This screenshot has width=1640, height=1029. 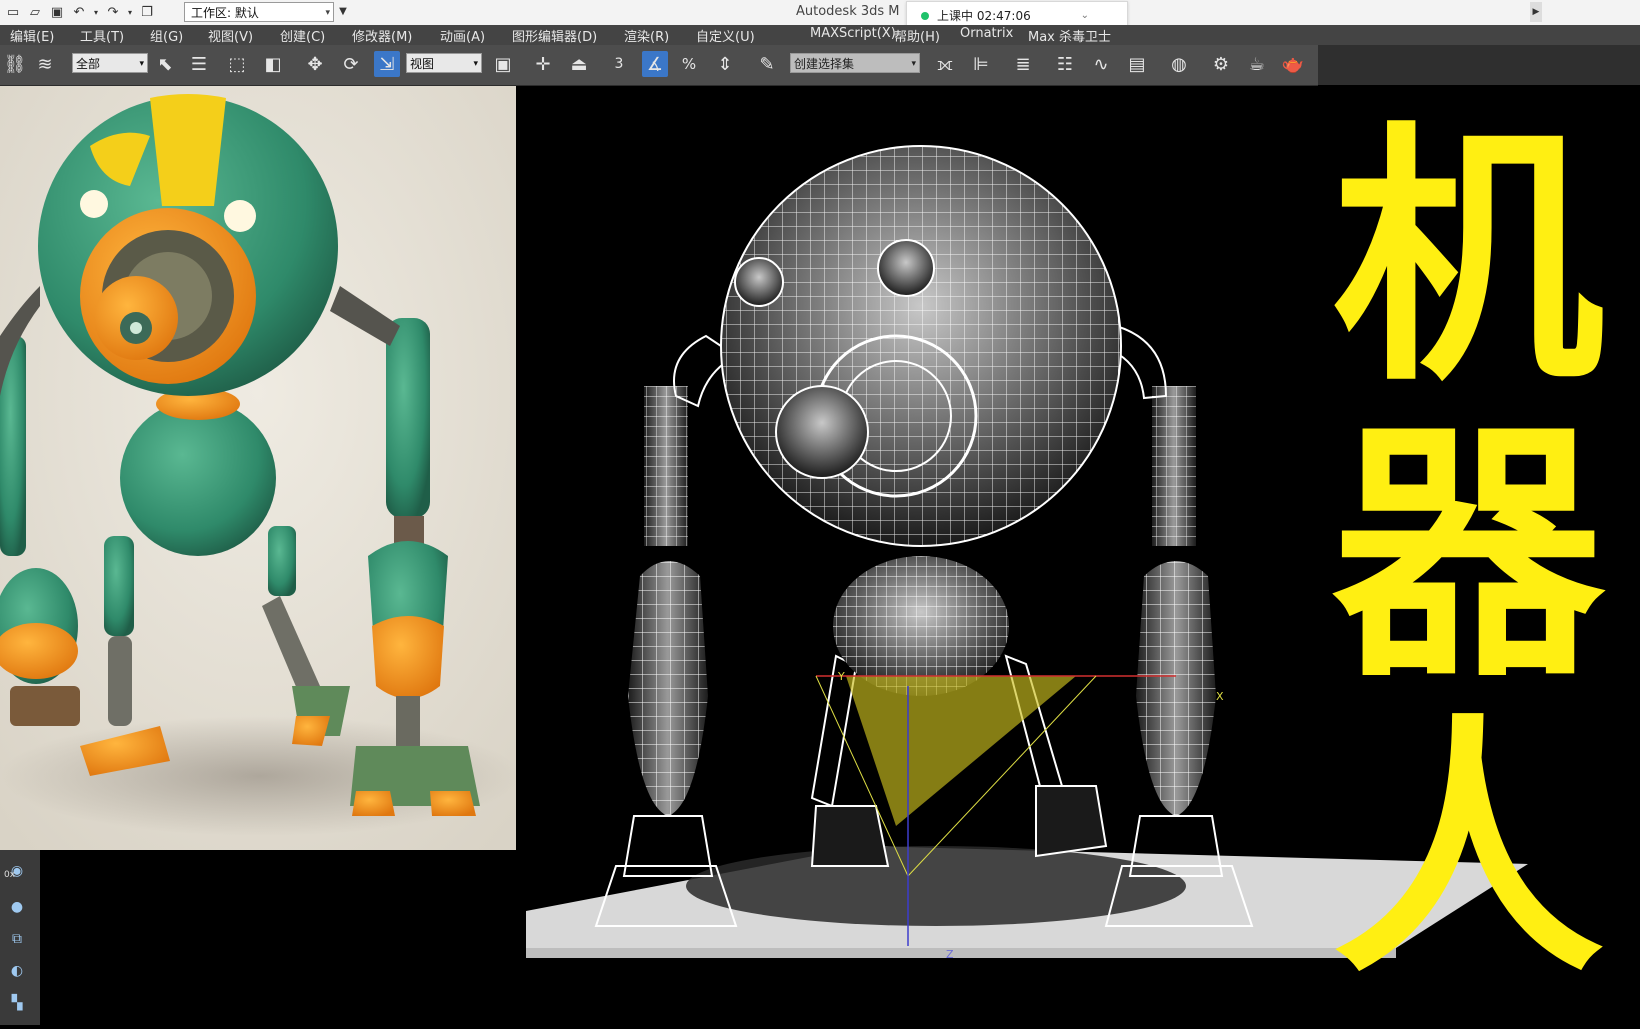 I want to click on window-crossing-icon: ◧, so click(x=273, y=64).